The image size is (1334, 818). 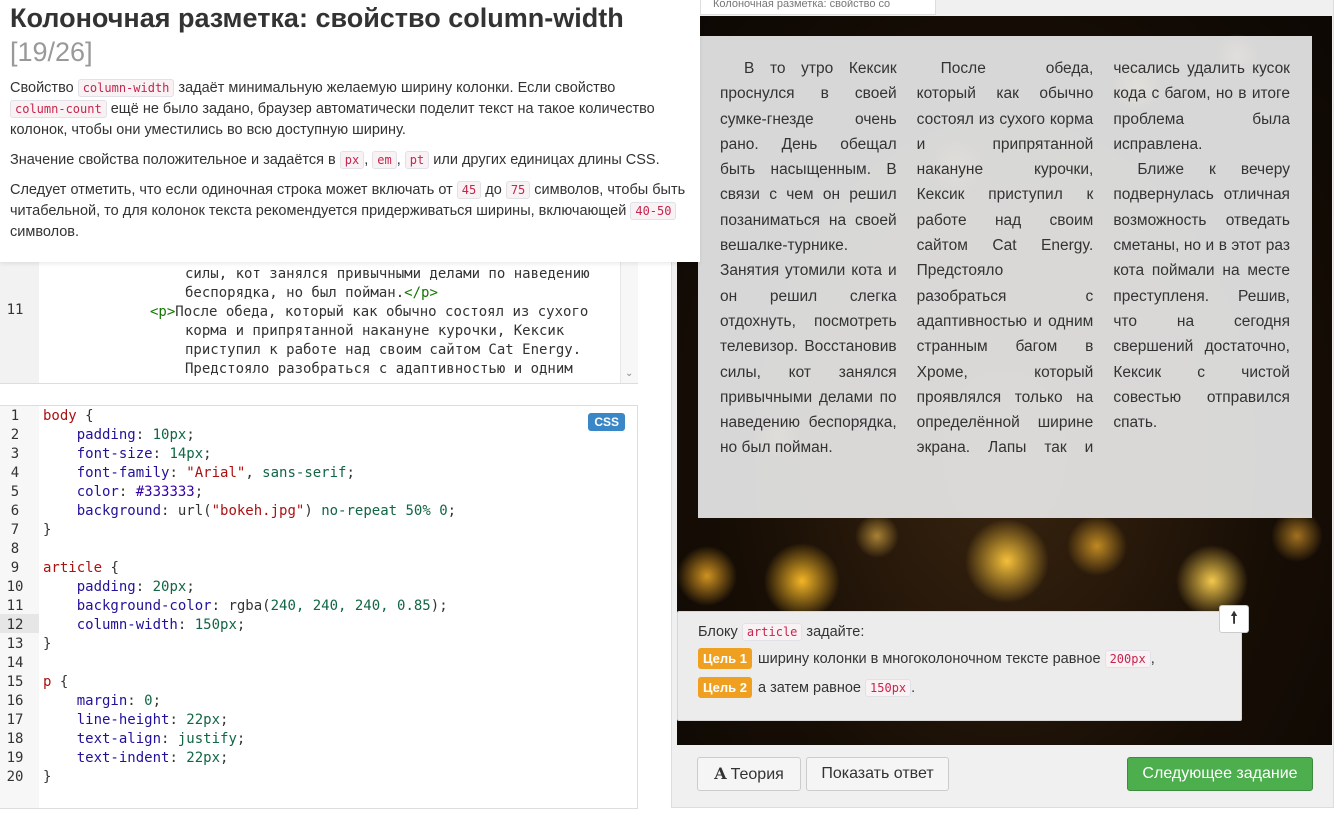 What do you see at coordinates (311, 293) in the screenshot?
I see `code-line: беспорядка, но был пойман.</p>` at bounding box center [311, 293].